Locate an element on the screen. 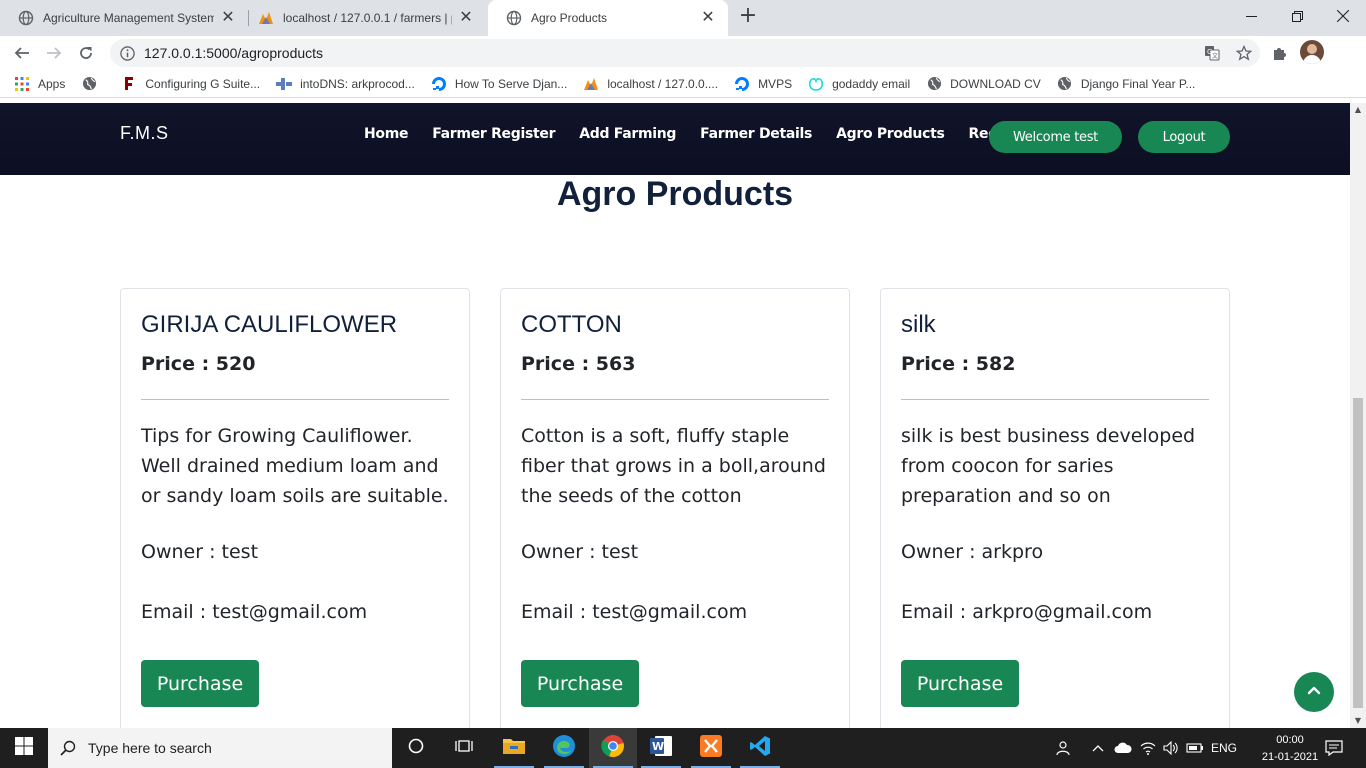 The height and width of the screenshot is (768, 1366). email-value: arkpro@gmail.com is located at coordinates (1062, 612).